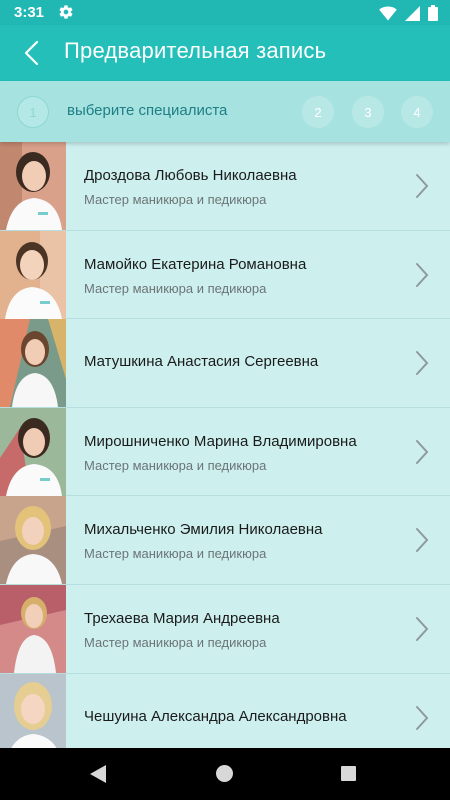  Describe the element at coordinates (66, 12) in the screenshot. I see `gear-icon` at that location.